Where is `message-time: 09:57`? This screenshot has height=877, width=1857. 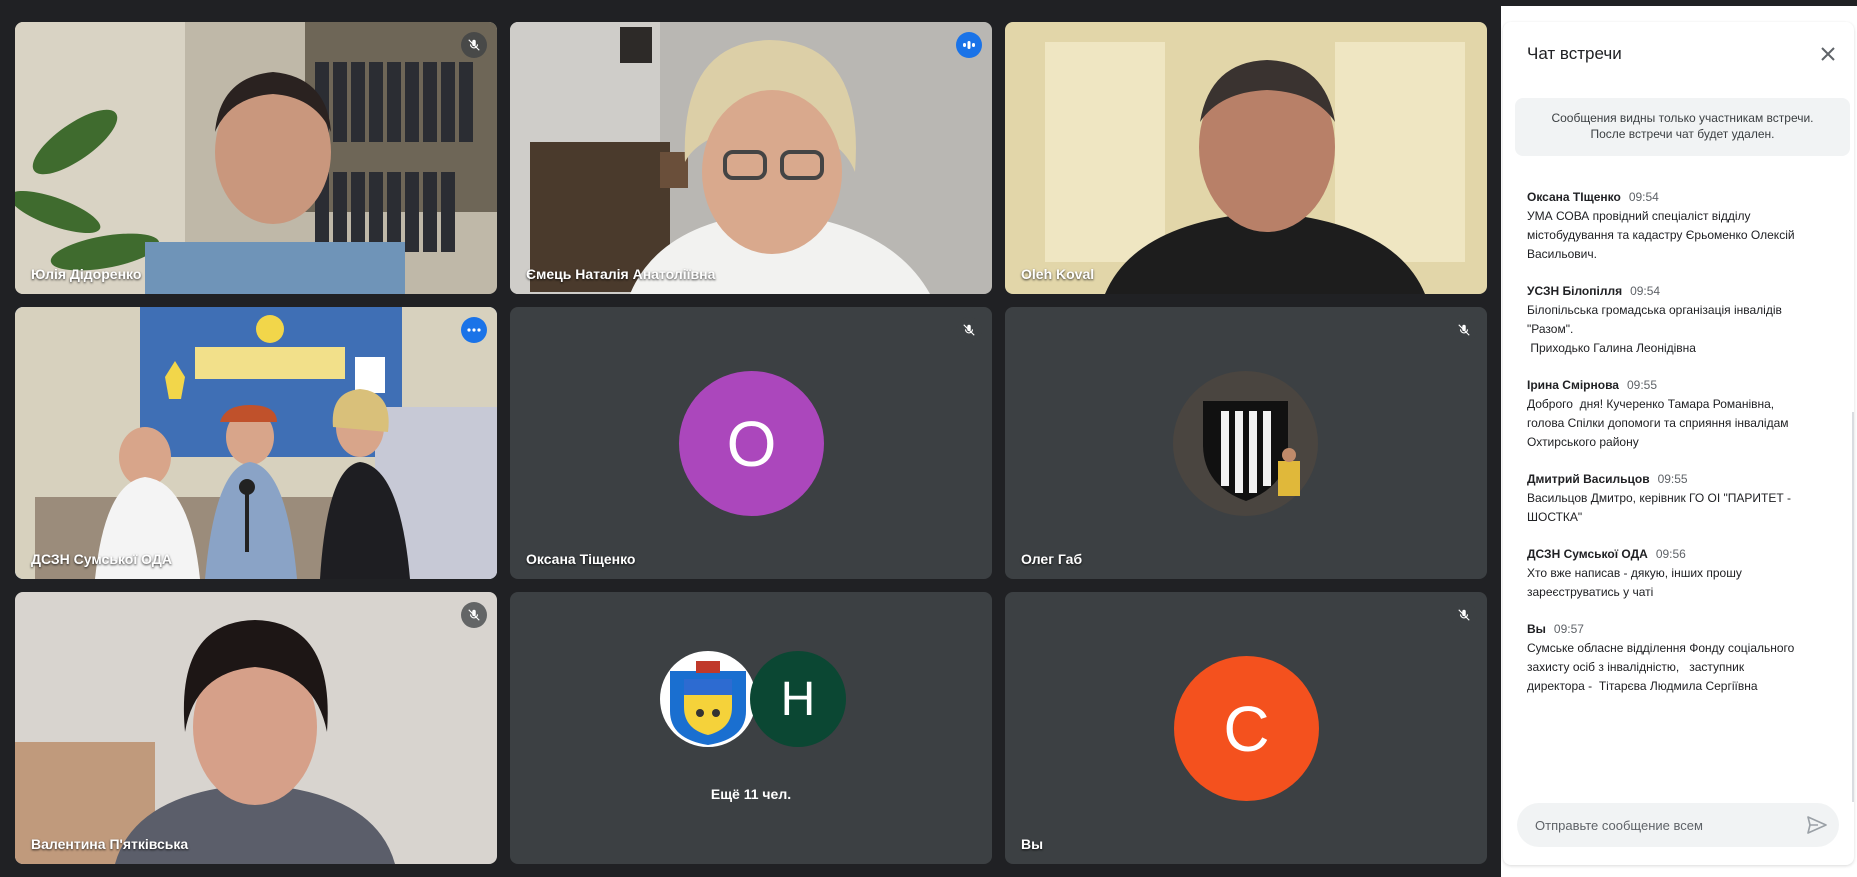
message-time: 09:57 is located at coordinates (1568, 629).